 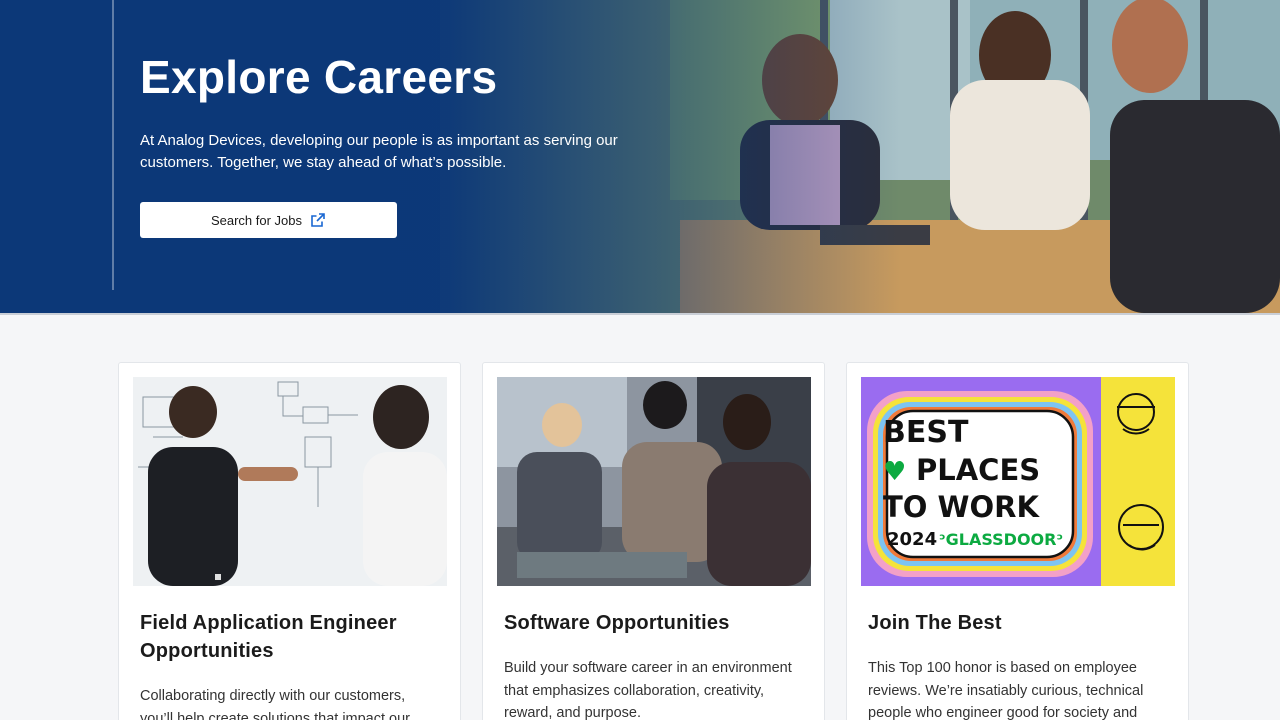 I want to click on external-link-icon, so click(x=318, y=220).